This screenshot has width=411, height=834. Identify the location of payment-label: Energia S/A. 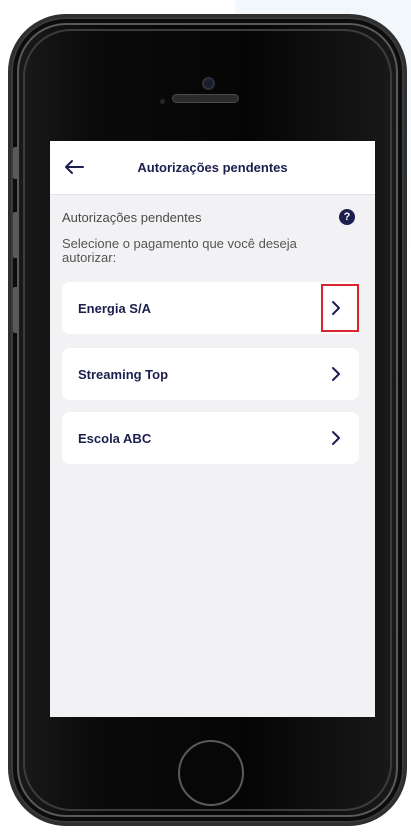
(114, 308).